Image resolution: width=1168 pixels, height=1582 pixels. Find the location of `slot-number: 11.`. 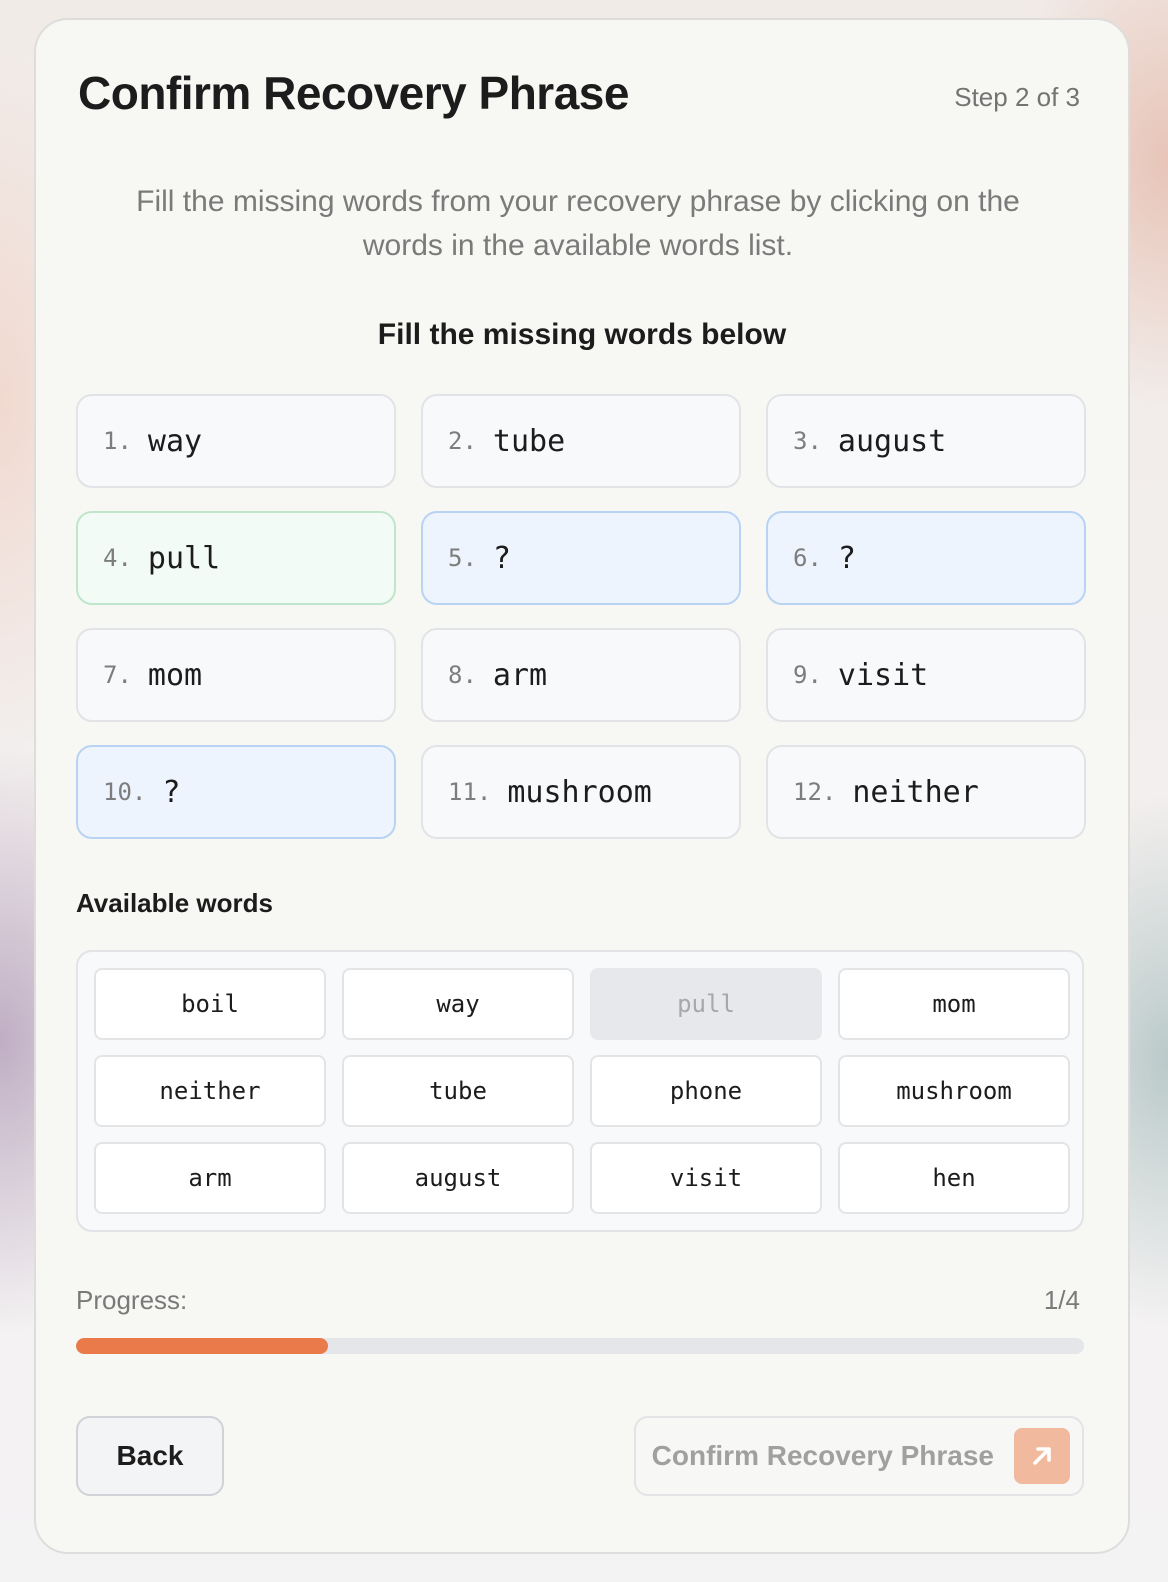

slot-number: 11. is located at coordinates (470, 792).